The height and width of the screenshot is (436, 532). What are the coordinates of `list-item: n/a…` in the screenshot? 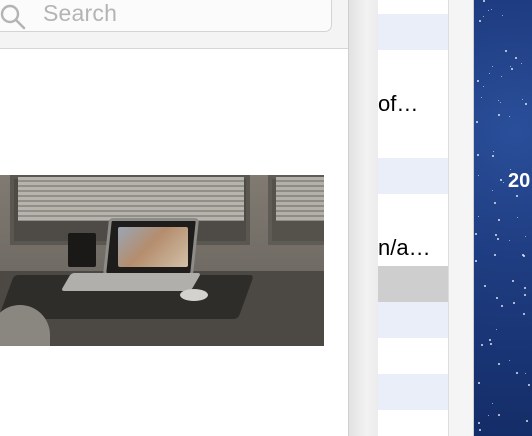 It's located at (413, 248).